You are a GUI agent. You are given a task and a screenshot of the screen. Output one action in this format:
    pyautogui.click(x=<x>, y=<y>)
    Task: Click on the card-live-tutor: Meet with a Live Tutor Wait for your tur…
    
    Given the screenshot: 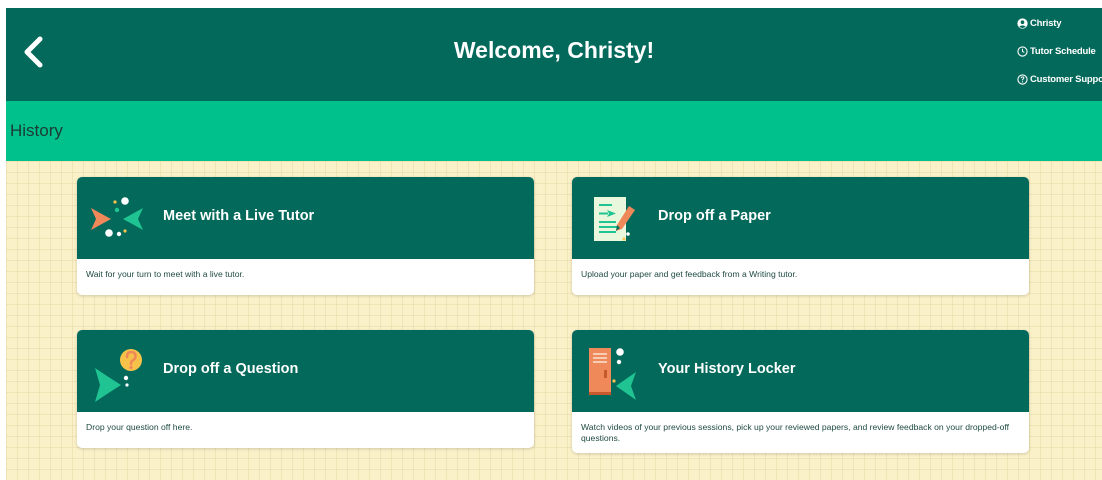 What is the action you would take?
    pyautogui.click(x=305, y=236)
    